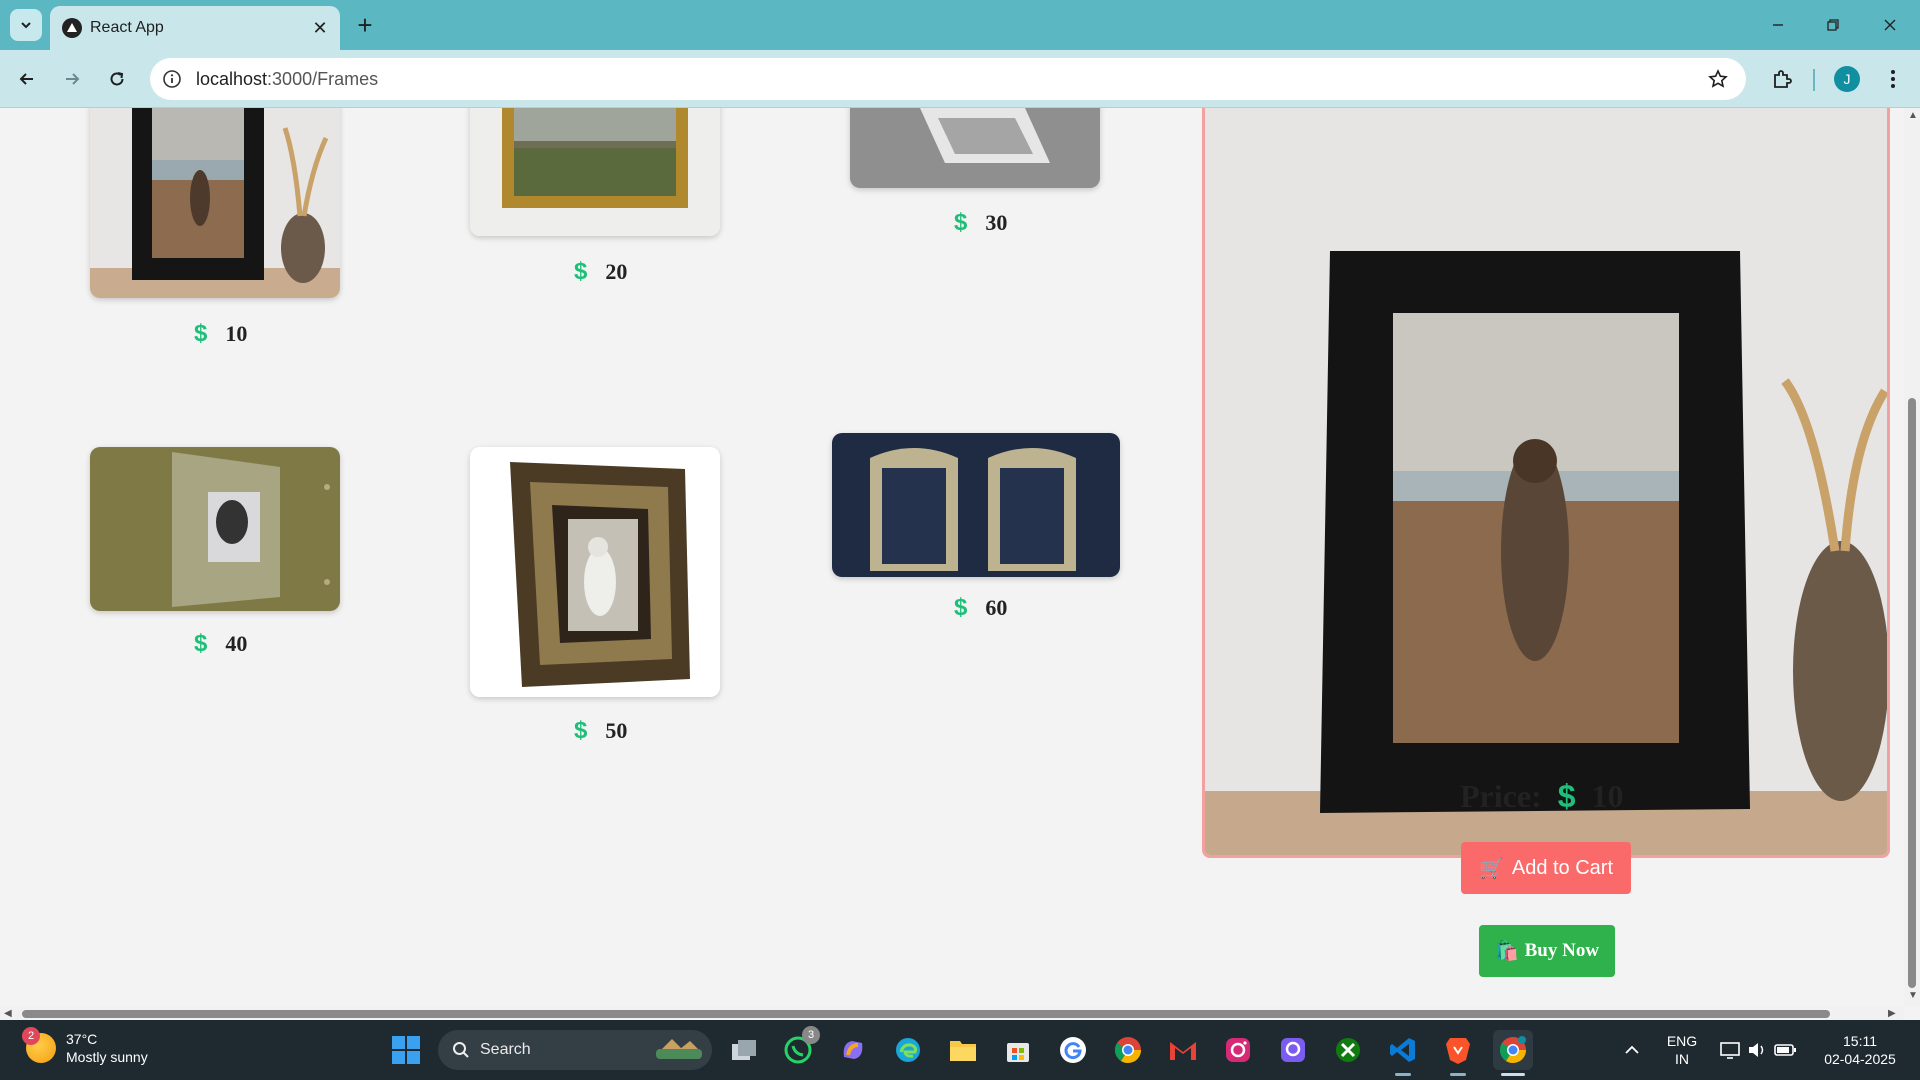 The width and height of the screenshot is (1920, 1080). I want to click on avatar: J, so click(1847, 79).